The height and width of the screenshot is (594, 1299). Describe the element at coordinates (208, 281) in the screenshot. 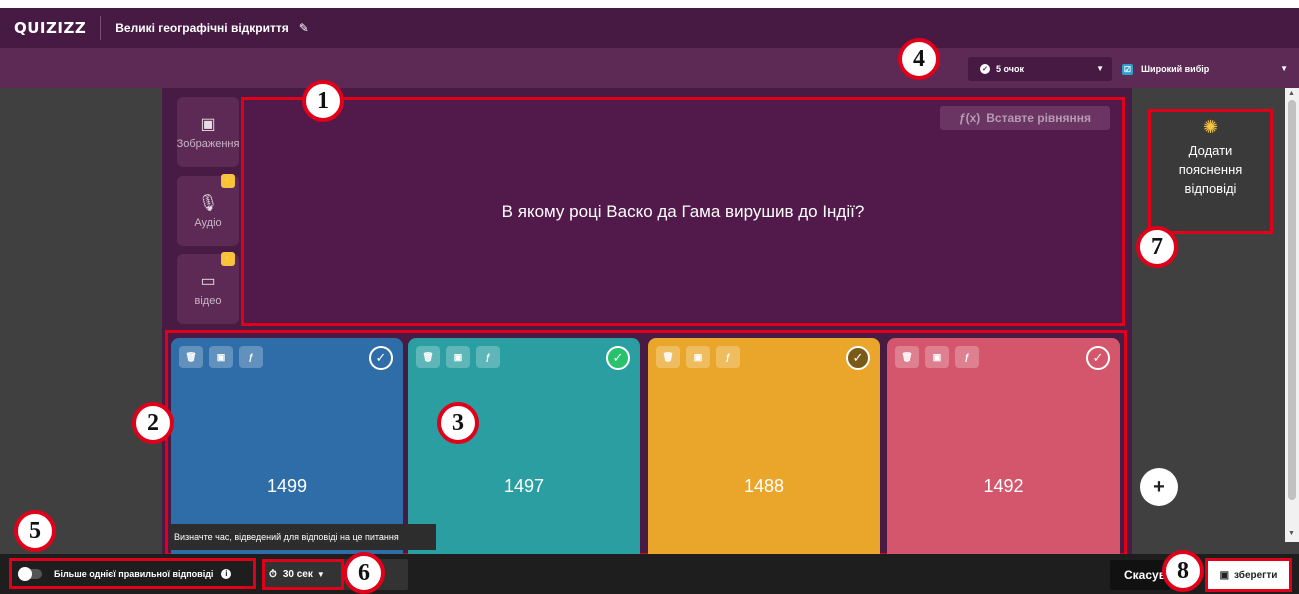

I see `video-camera-icon: ▭` at that location.